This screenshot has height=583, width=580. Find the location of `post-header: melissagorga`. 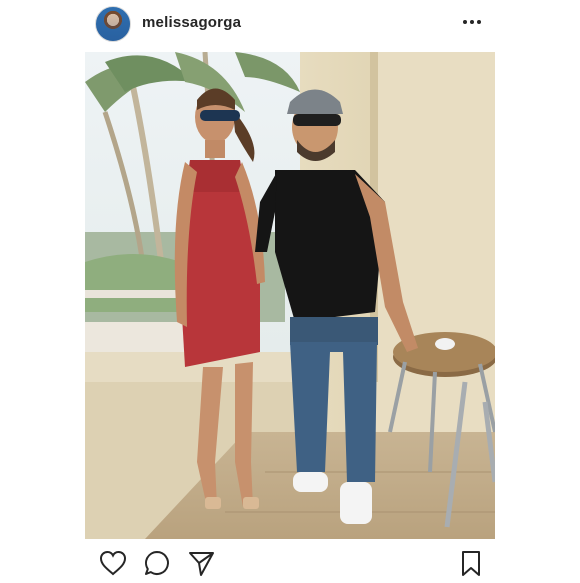

post-header: melissagorga is located at coordinates (290, 25).